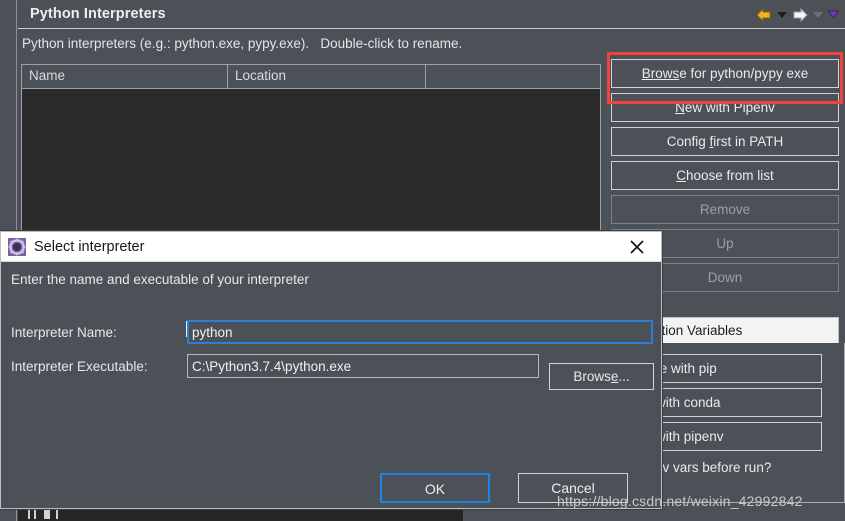 This screenshot has height=521, width=845. What do you see at coordinates (637, 247) in the screenshot?
I see `close-icon` at bounding box center [637, 247].